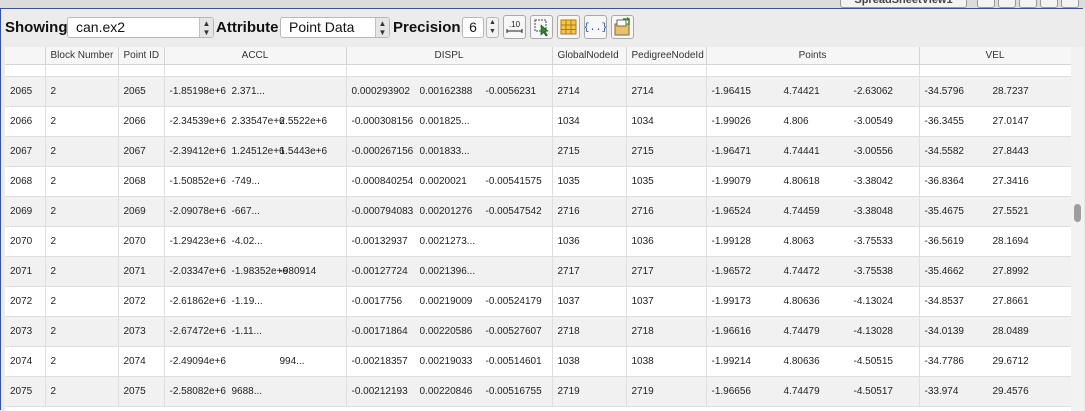 This screenshot has height=411, width=1085. Describe the element at coordinates (141, 211) in the screenshot. I see `point-id-cell: 2069` at that location.